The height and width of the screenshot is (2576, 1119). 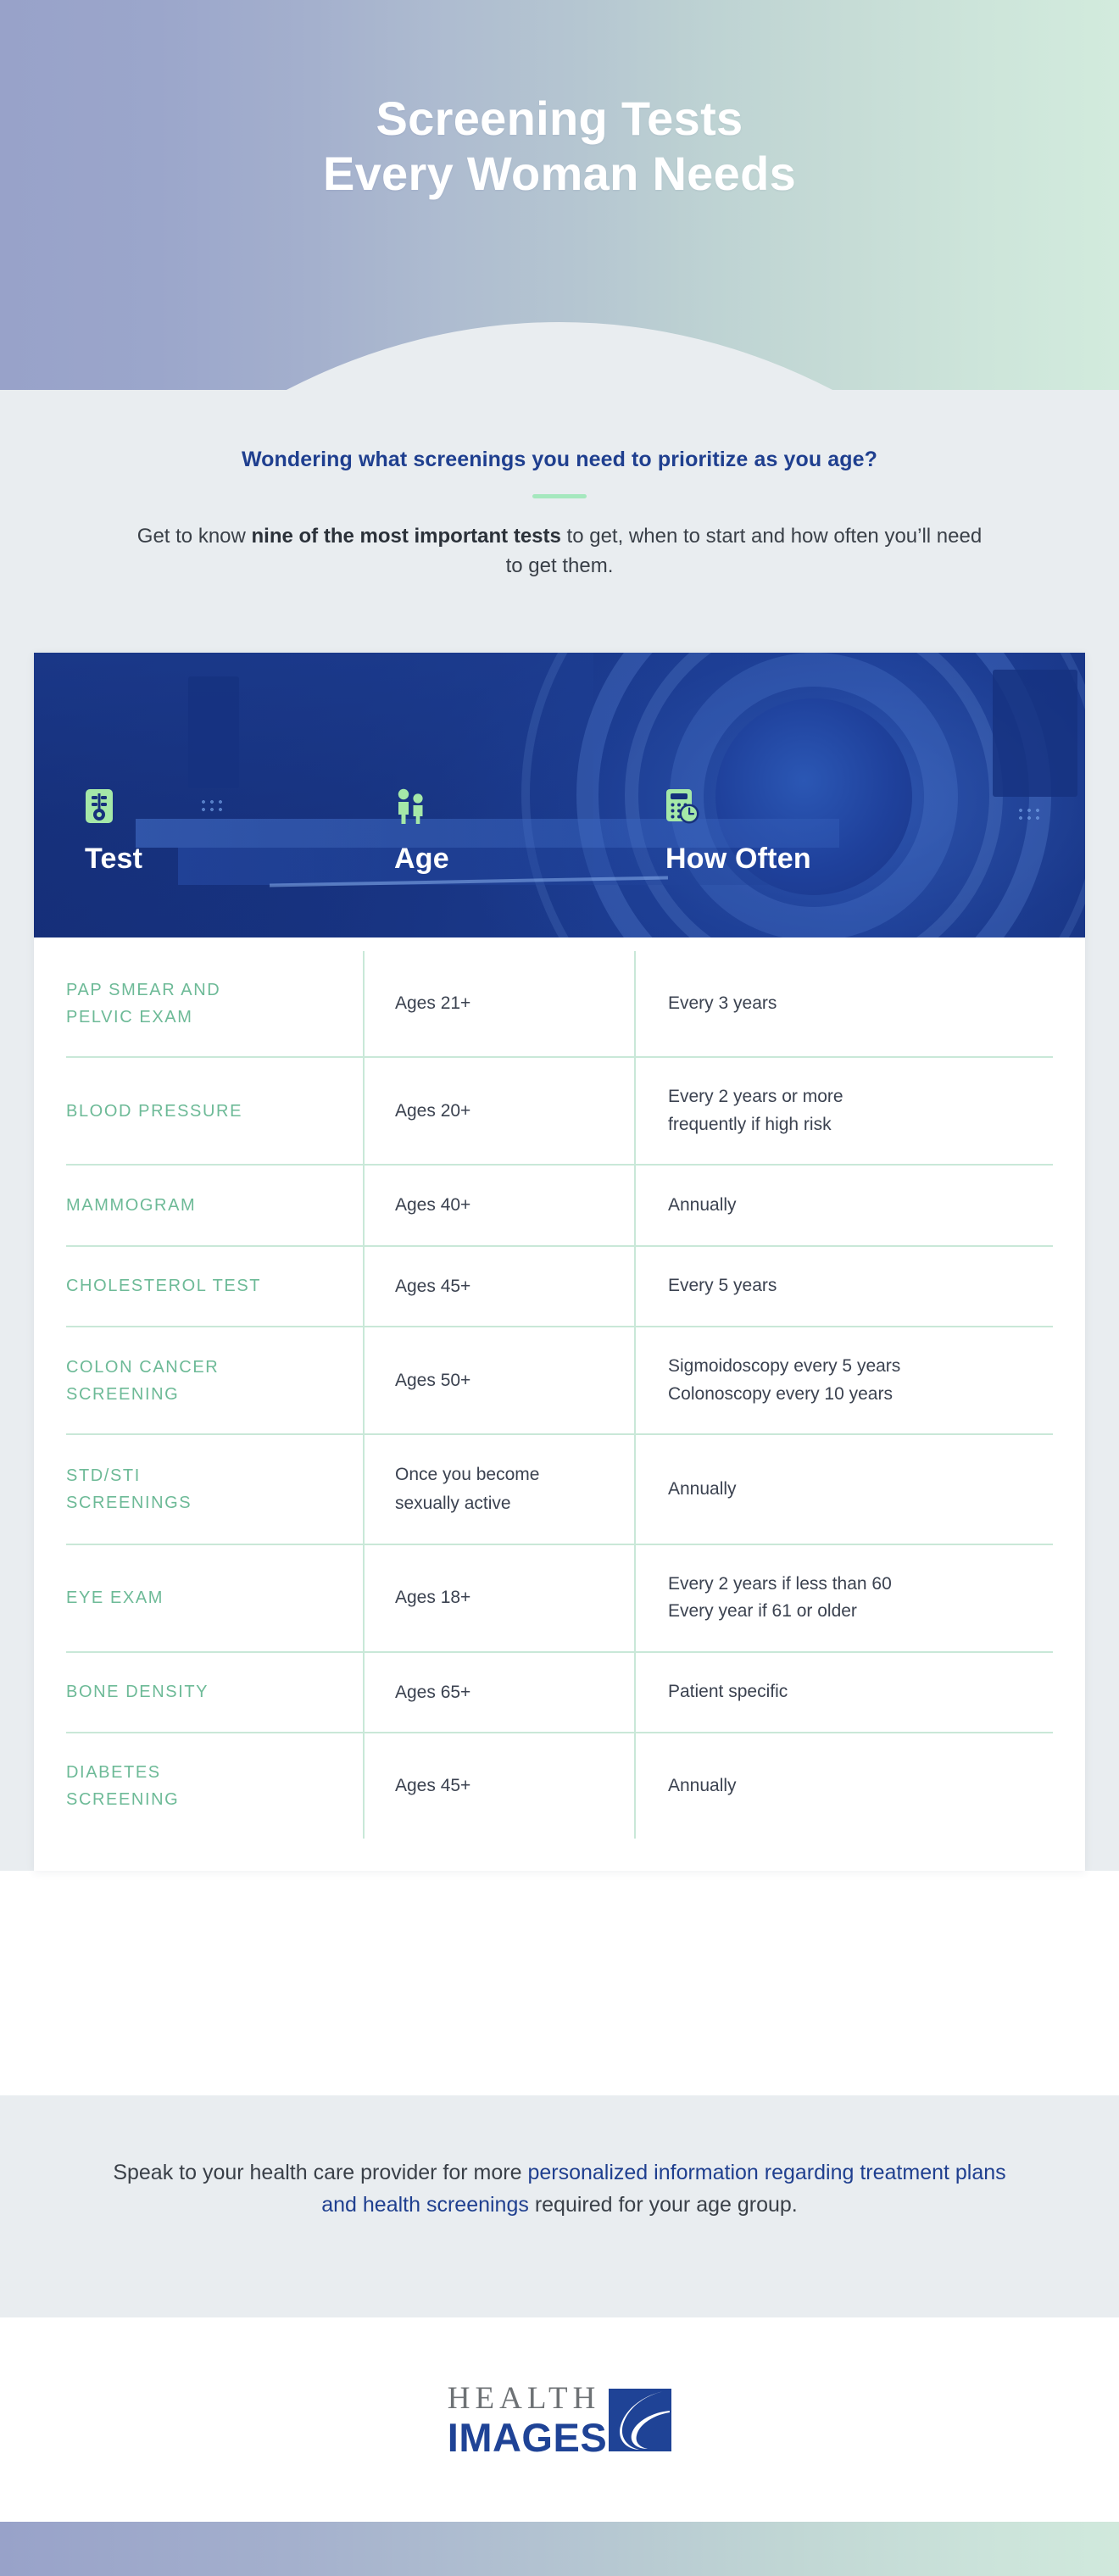 I want to click on table-cell-how-often-line: Colonoscopy every 10 years, so click(x=780, y=1393).